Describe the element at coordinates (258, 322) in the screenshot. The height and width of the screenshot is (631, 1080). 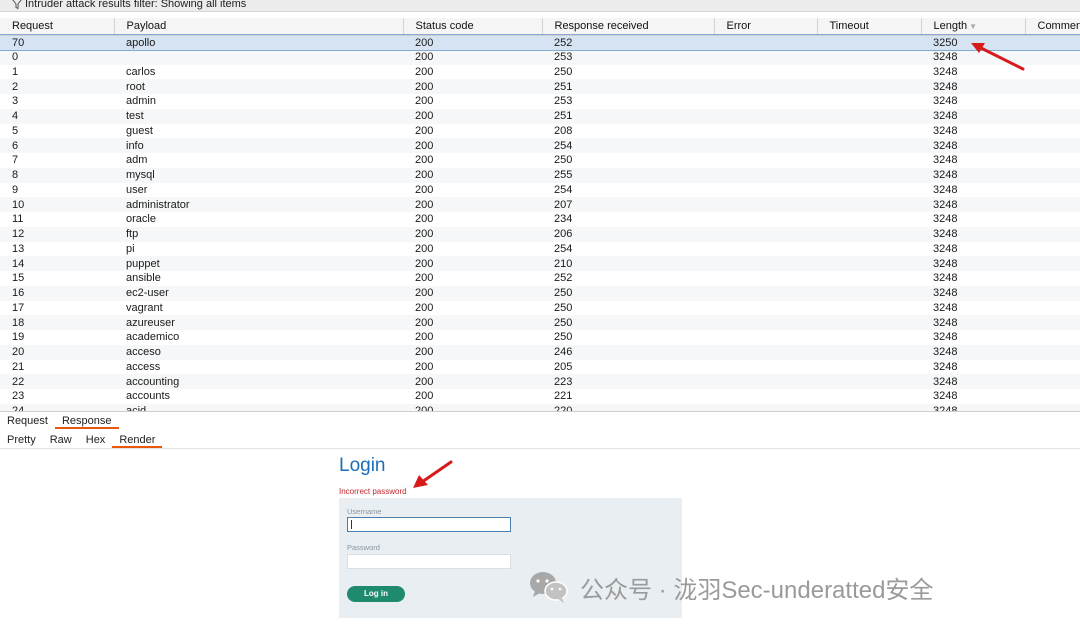
I see `cell-payload: azureuser` at that location.